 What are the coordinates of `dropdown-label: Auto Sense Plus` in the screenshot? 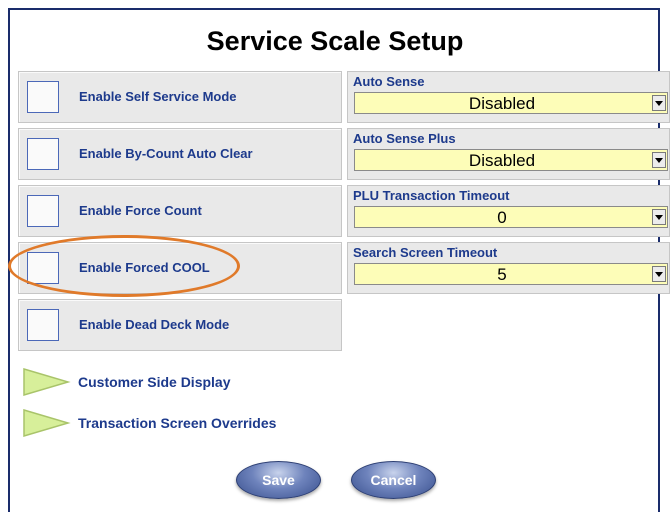 It's located at (404, 138).